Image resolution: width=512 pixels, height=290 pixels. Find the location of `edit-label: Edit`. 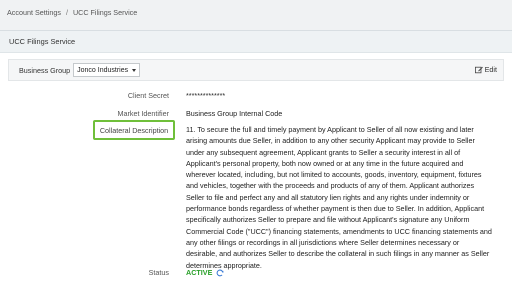

edit-label: Edit is located at coordinates (490, 69).